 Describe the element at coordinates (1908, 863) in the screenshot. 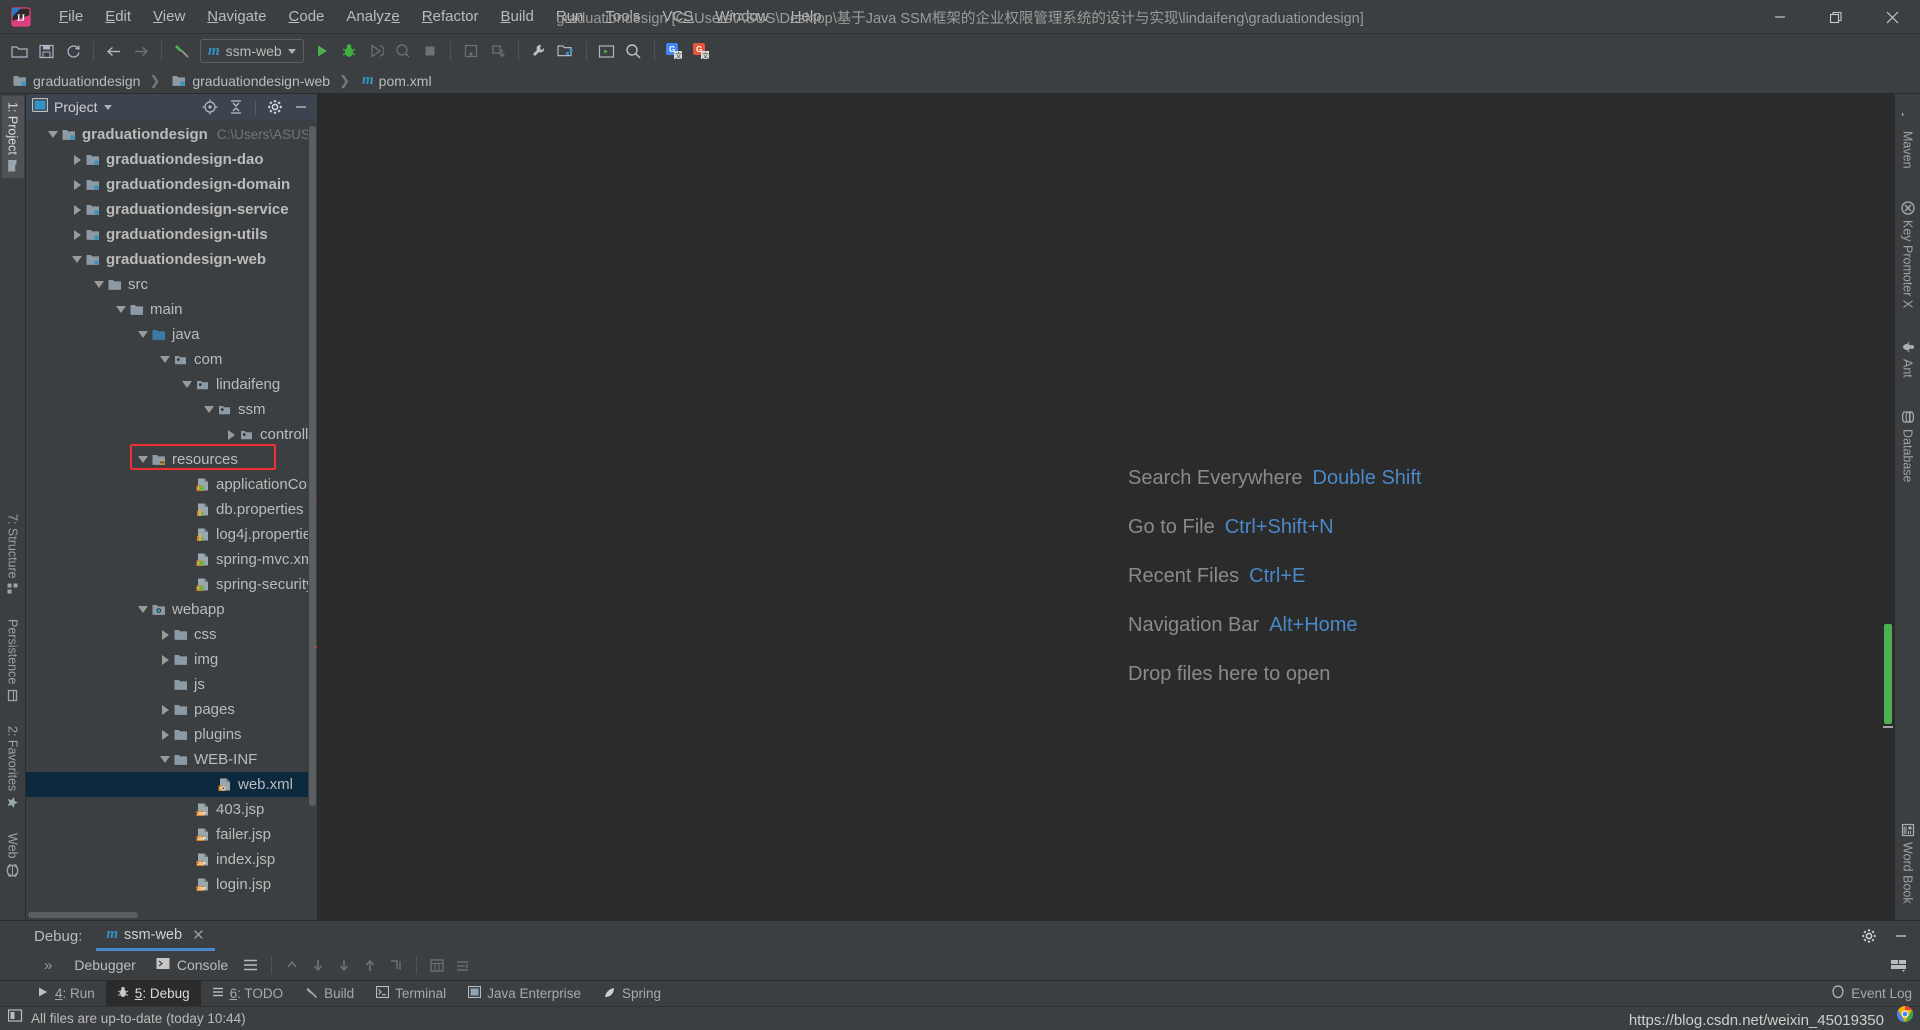

I see `sidebar-item-word-book: Word Book` at that location.